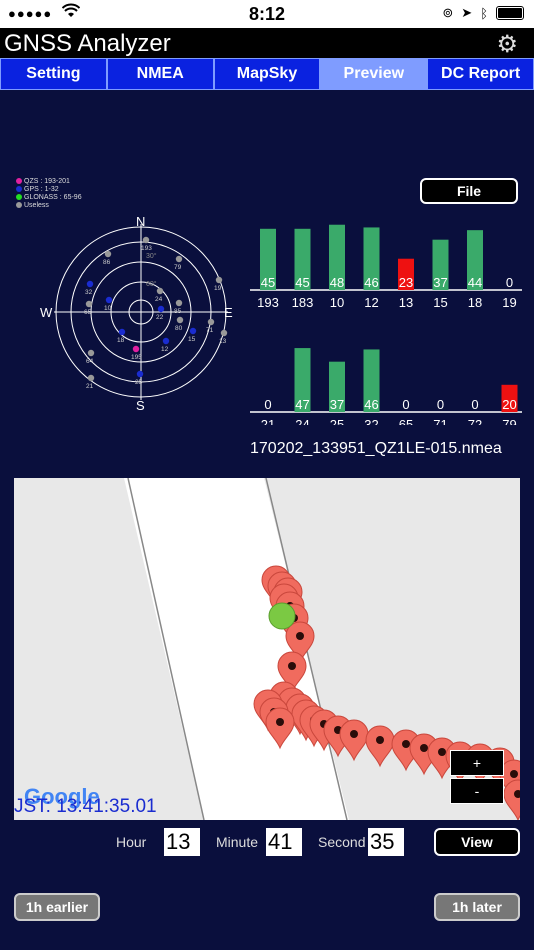  Describe the element at coordinates (337, 421) in the screenshot. I see `bar-category-label: 25` at that location.